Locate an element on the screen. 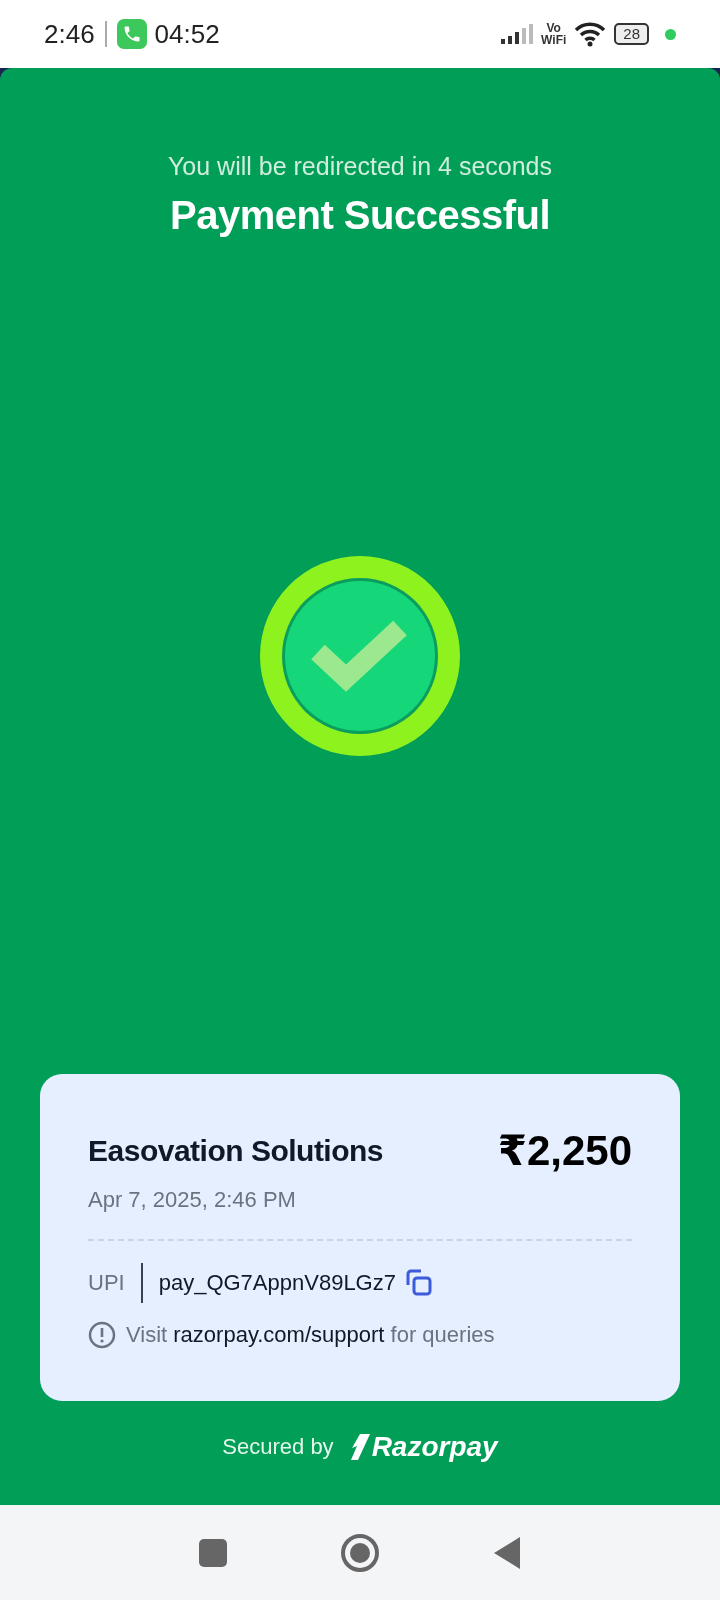 Image resolution: width=720 pixels, height=1600 pixels. clock-time: 2:46 is located at coordinates (69, 34).